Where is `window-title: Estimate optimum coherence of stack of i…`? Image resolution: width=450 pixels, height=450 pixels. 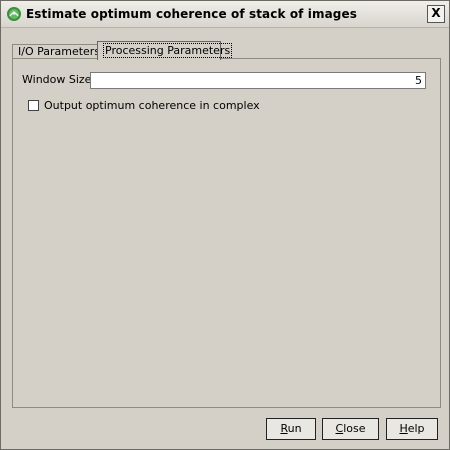
window-title: Estimate optimum coherence of stack of i… is located at coordinates (191, 14).